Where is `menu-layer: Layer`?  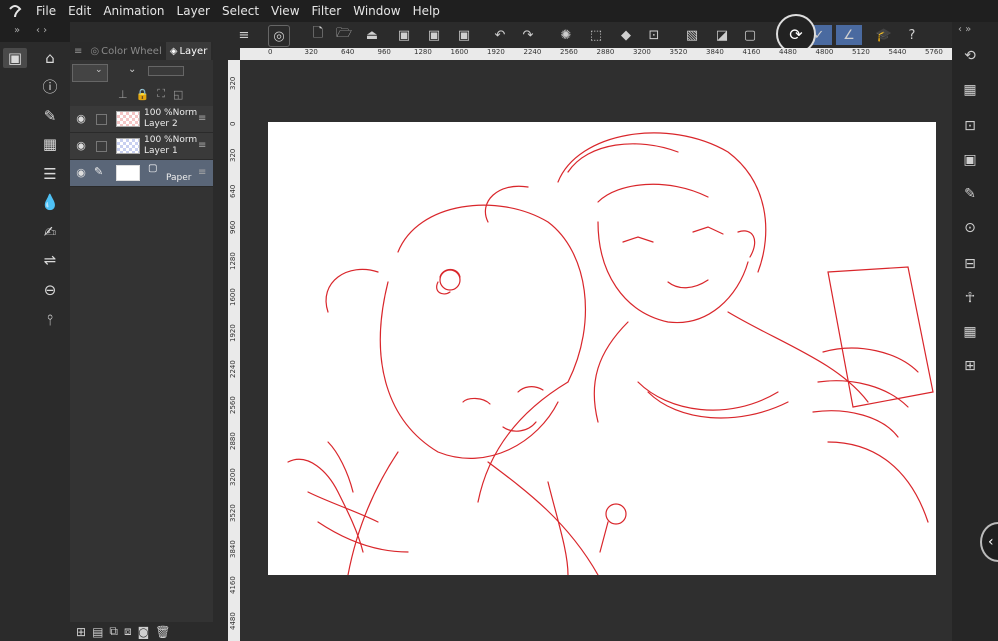 menu-layer: Layer is located at coordinates (193, 11).